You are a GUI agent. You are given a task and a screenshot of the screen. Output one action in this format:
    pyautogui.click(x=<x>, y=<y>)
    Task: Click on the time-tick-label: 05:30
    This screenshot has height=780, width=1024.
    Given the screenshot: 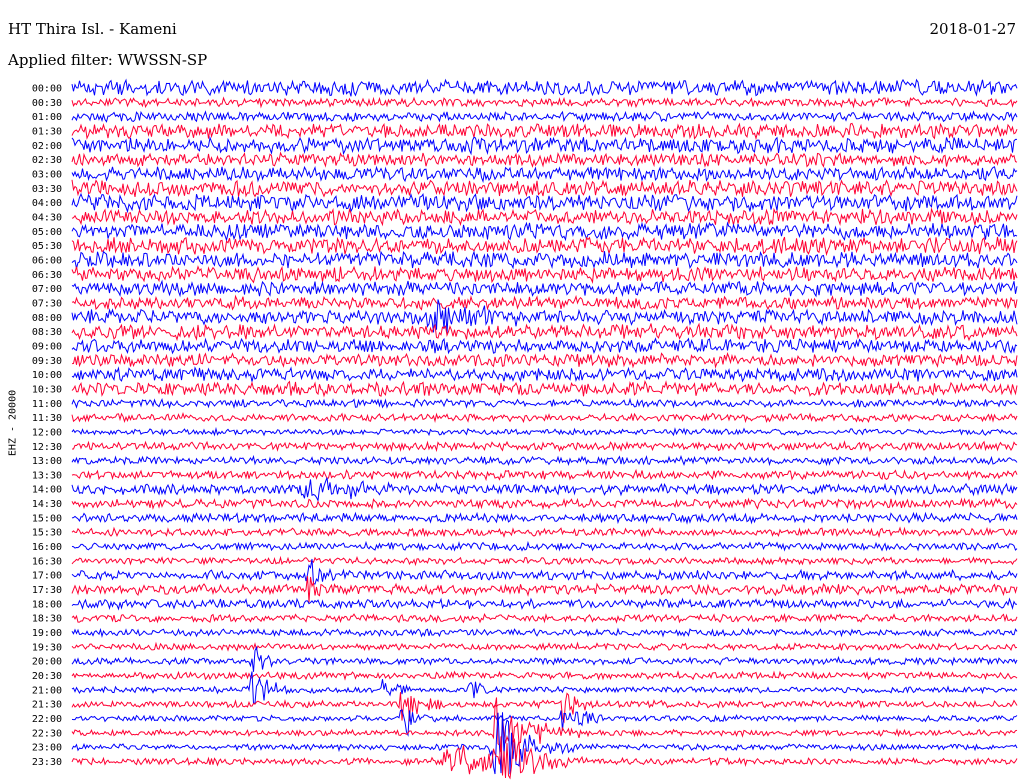 What is the action you would take?
    pyautogui.click(x=47, y=246)
    